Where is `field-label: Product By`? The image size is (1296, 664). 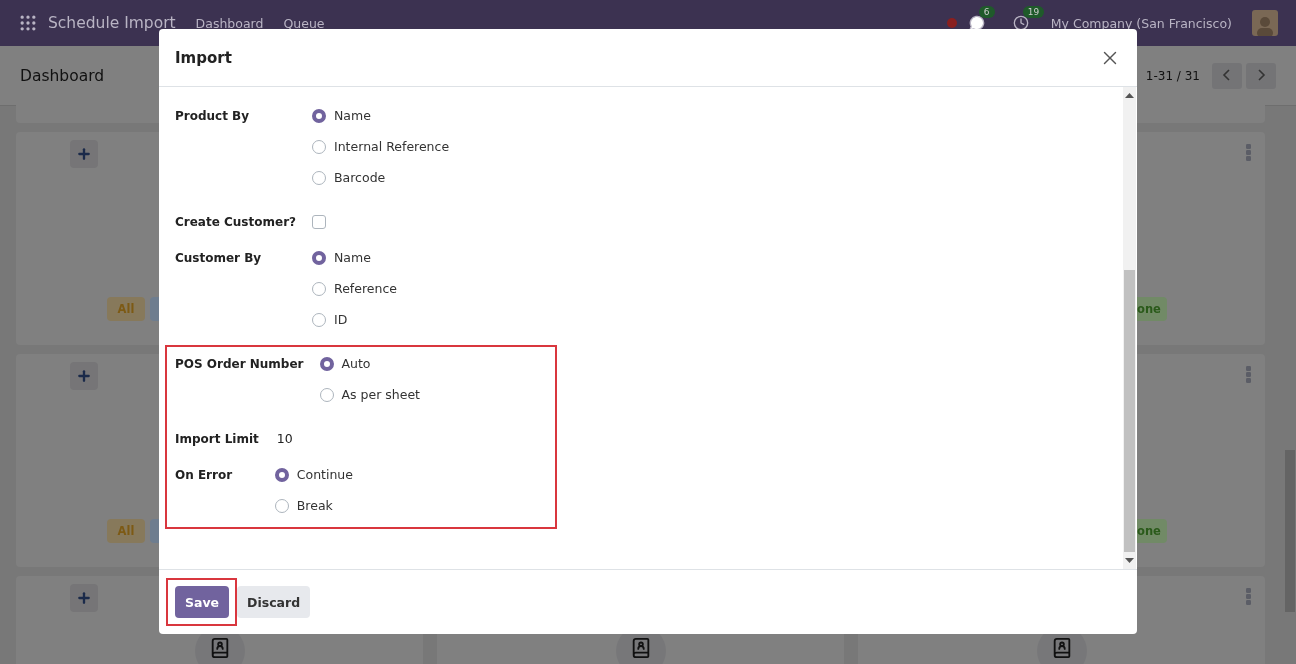
field-label: Product By is located at coordinates (213, 116).